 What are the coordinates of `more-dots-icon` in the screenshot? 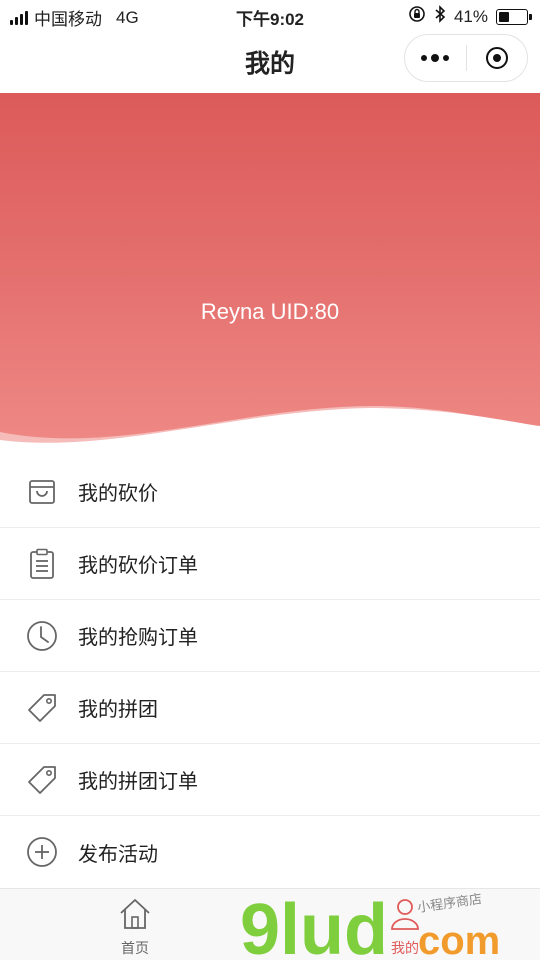 It's located at (435, 58).